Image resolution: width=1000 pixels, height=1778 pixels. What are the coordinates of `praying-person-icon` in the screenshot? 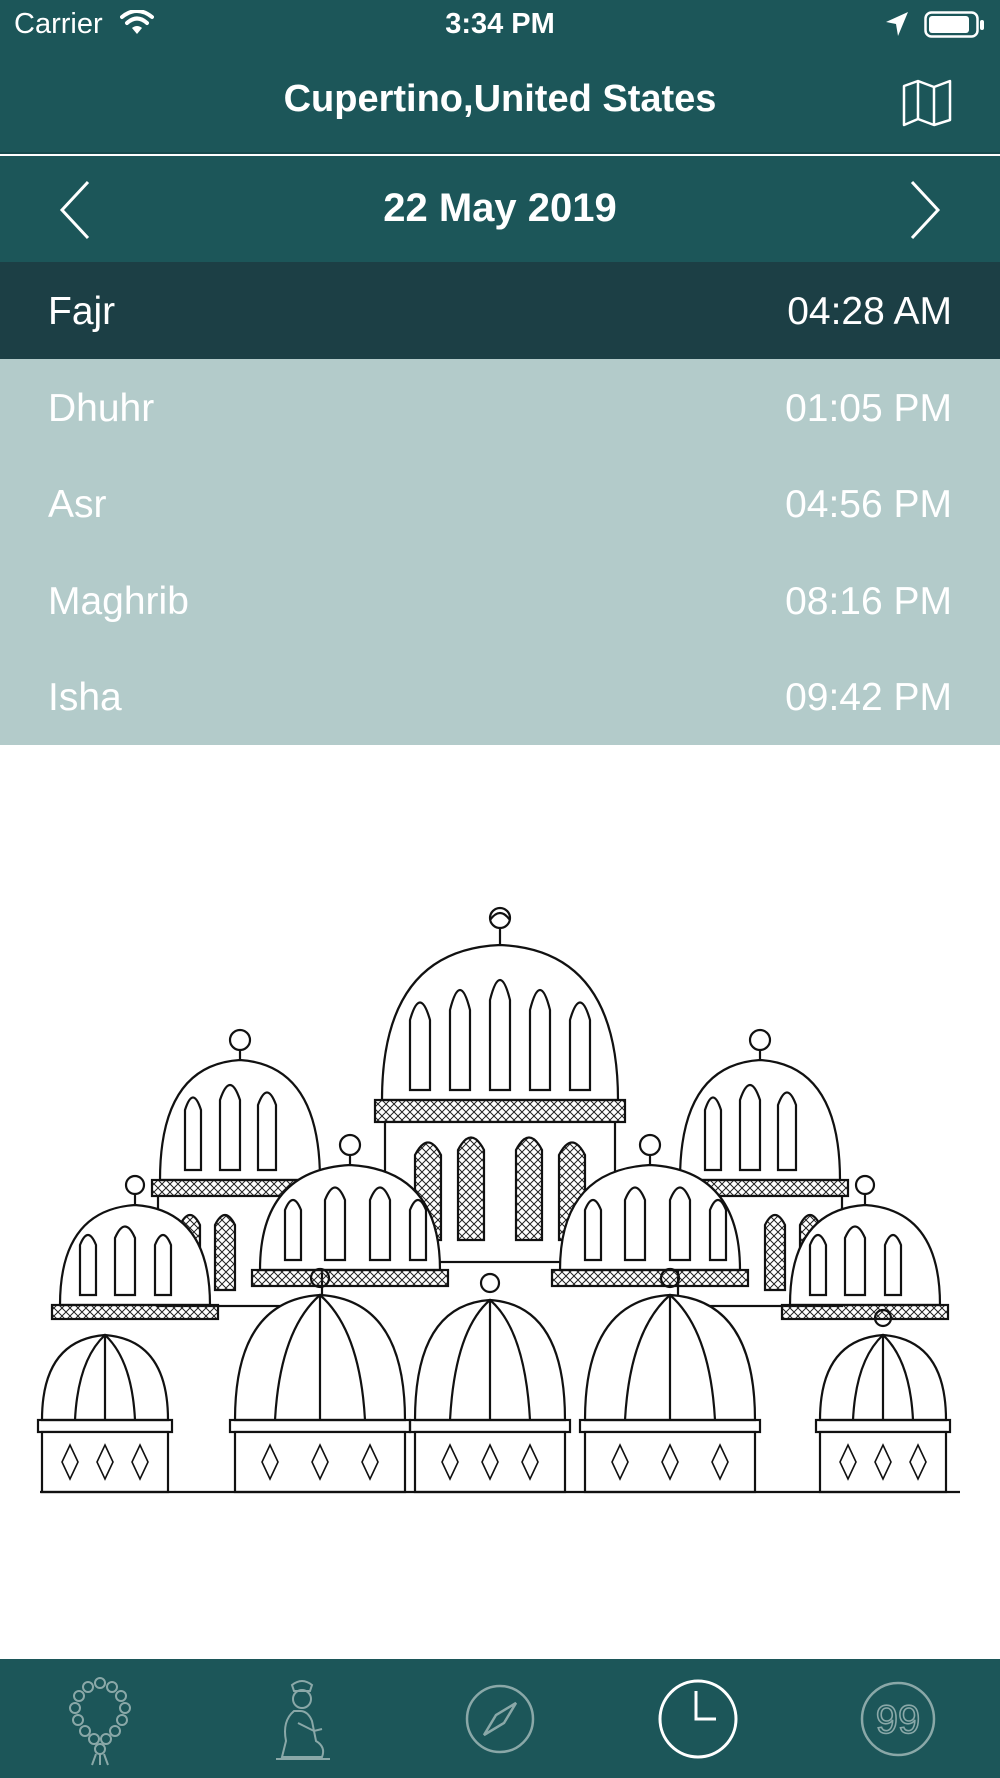 It's located at (300, 1719).